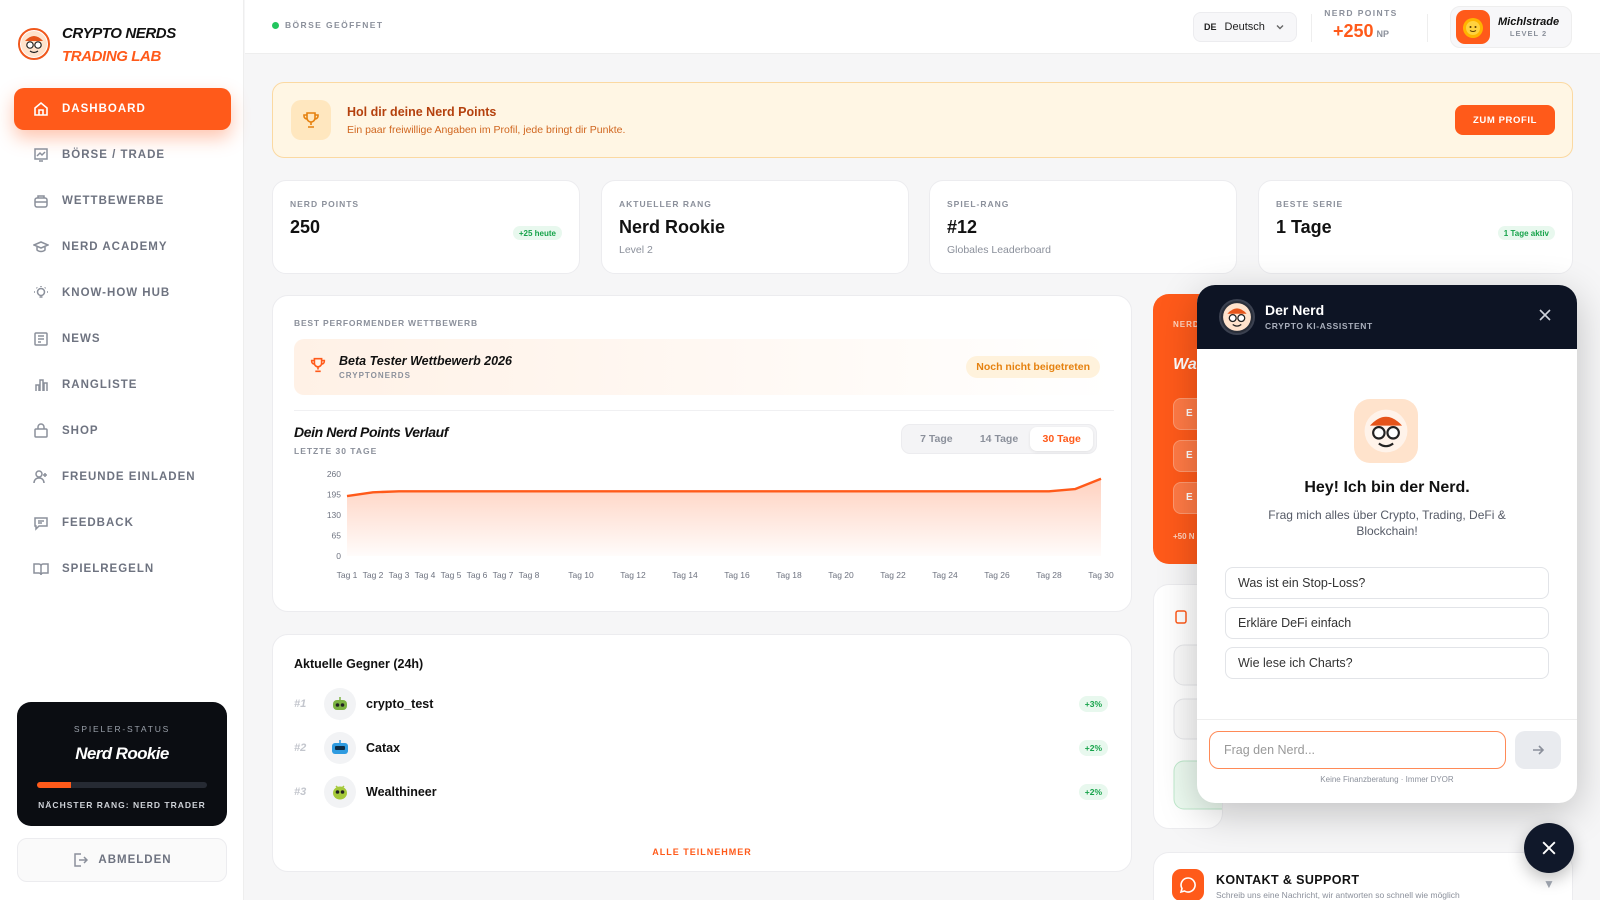 Image resolution: width=1600 pixels, height=900 pixels. What do you see at coordinates (122, 569) in the screenshot?
I see `nav-item-spielregeln: SPIELREGELN` at bounding box center [122, 569].